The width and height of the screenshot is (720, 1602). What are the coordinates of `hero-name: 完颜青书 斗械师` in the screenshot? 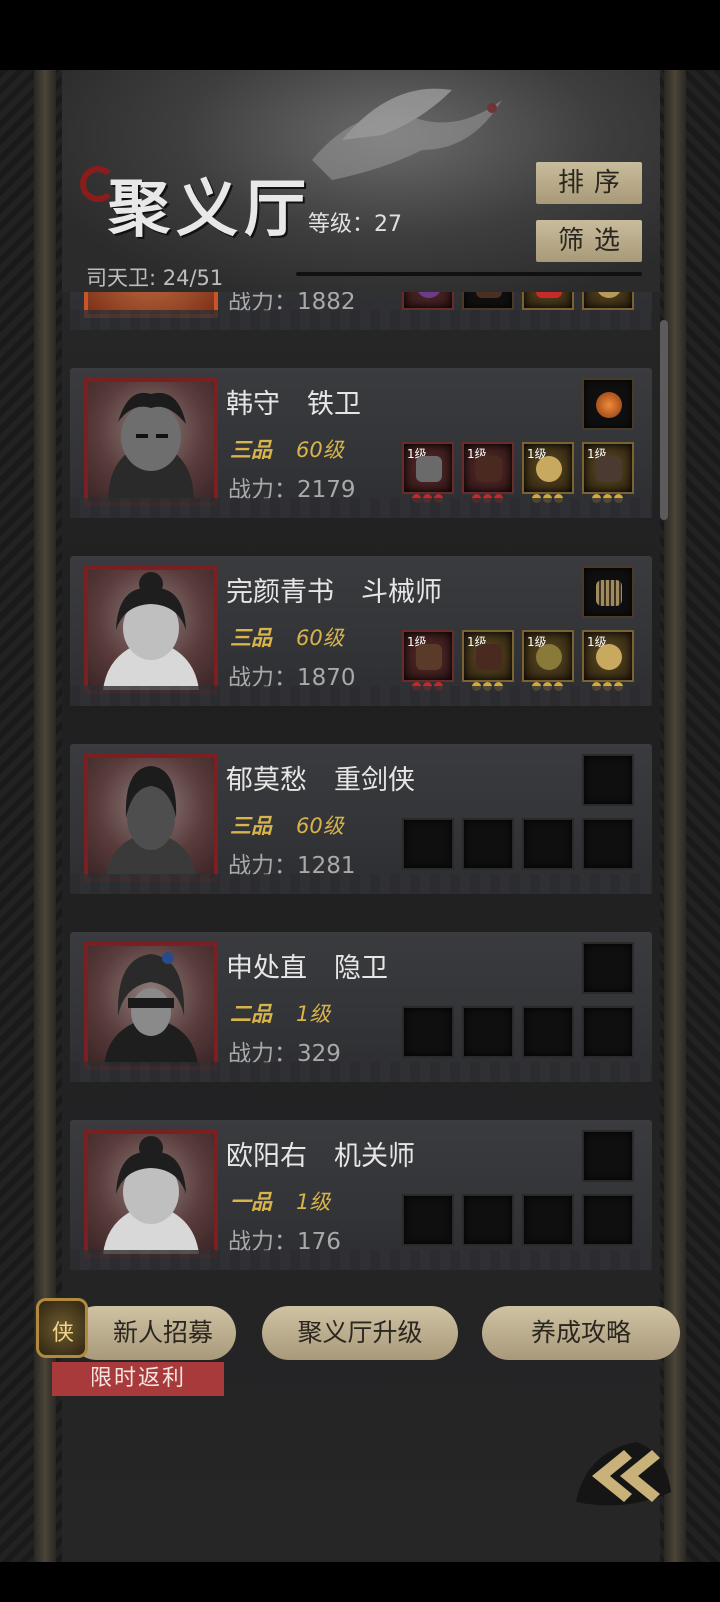 It's located at (334, 592).